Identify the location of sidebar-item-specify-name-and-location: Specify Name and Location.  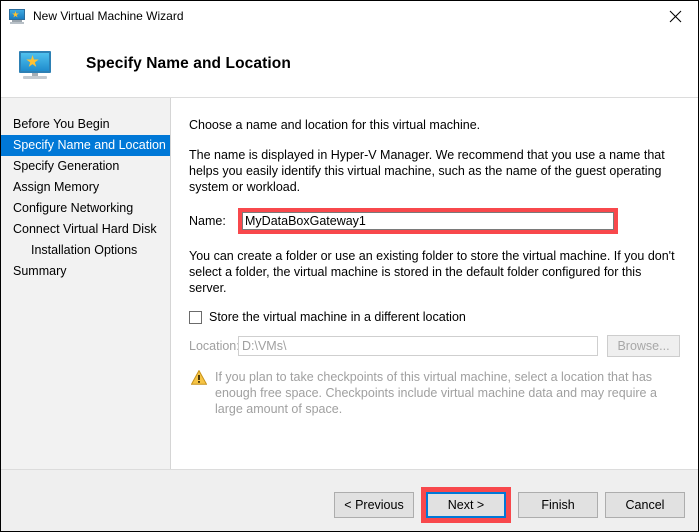
(85, 145).